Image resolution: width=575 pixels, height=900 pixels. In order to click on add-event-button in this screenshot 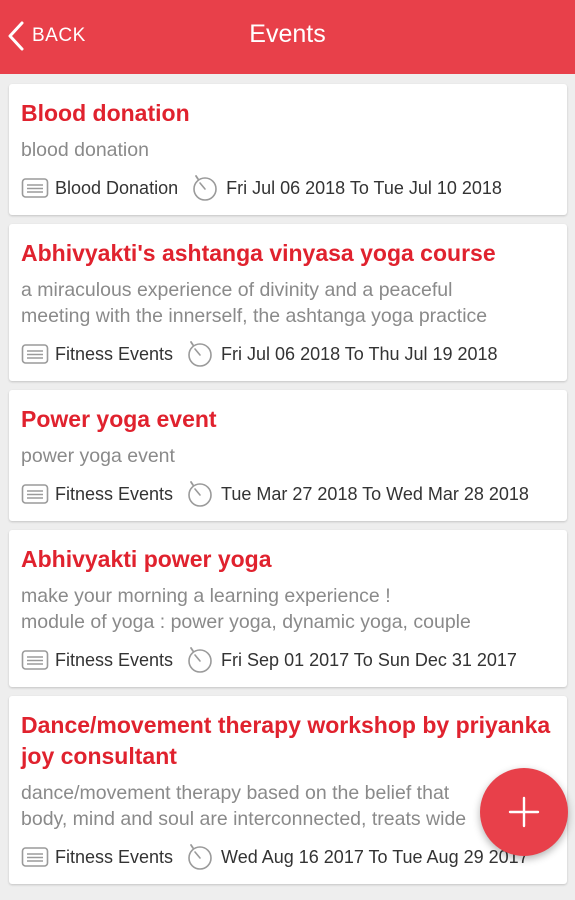, I will do `click(524, 812)`.